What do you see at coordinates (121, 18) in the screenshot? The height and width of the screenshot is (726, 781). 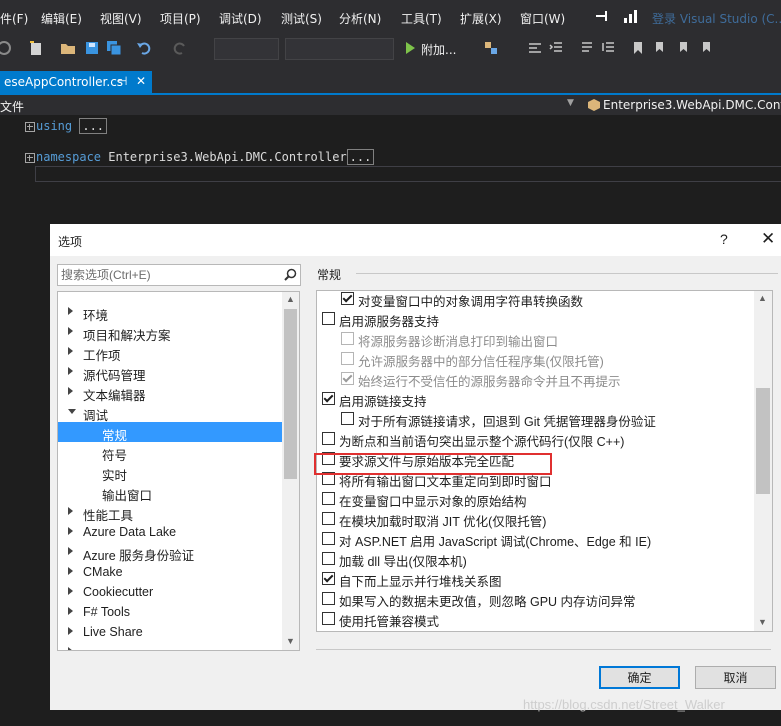 I see `menu-view: 视图(V)` at bounding box center [121, 18].